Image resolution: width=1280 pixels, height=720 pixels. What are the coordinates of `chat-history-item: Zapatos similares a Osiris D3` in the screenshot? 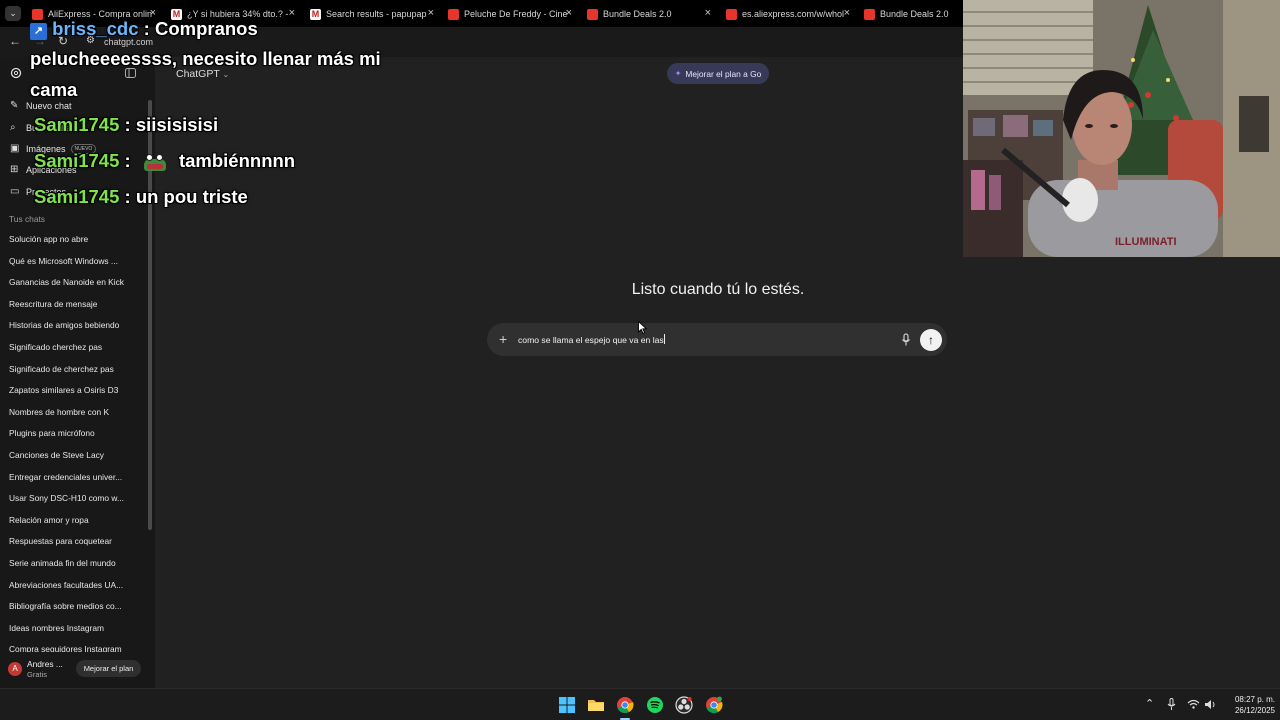 It's located at (63, 390).